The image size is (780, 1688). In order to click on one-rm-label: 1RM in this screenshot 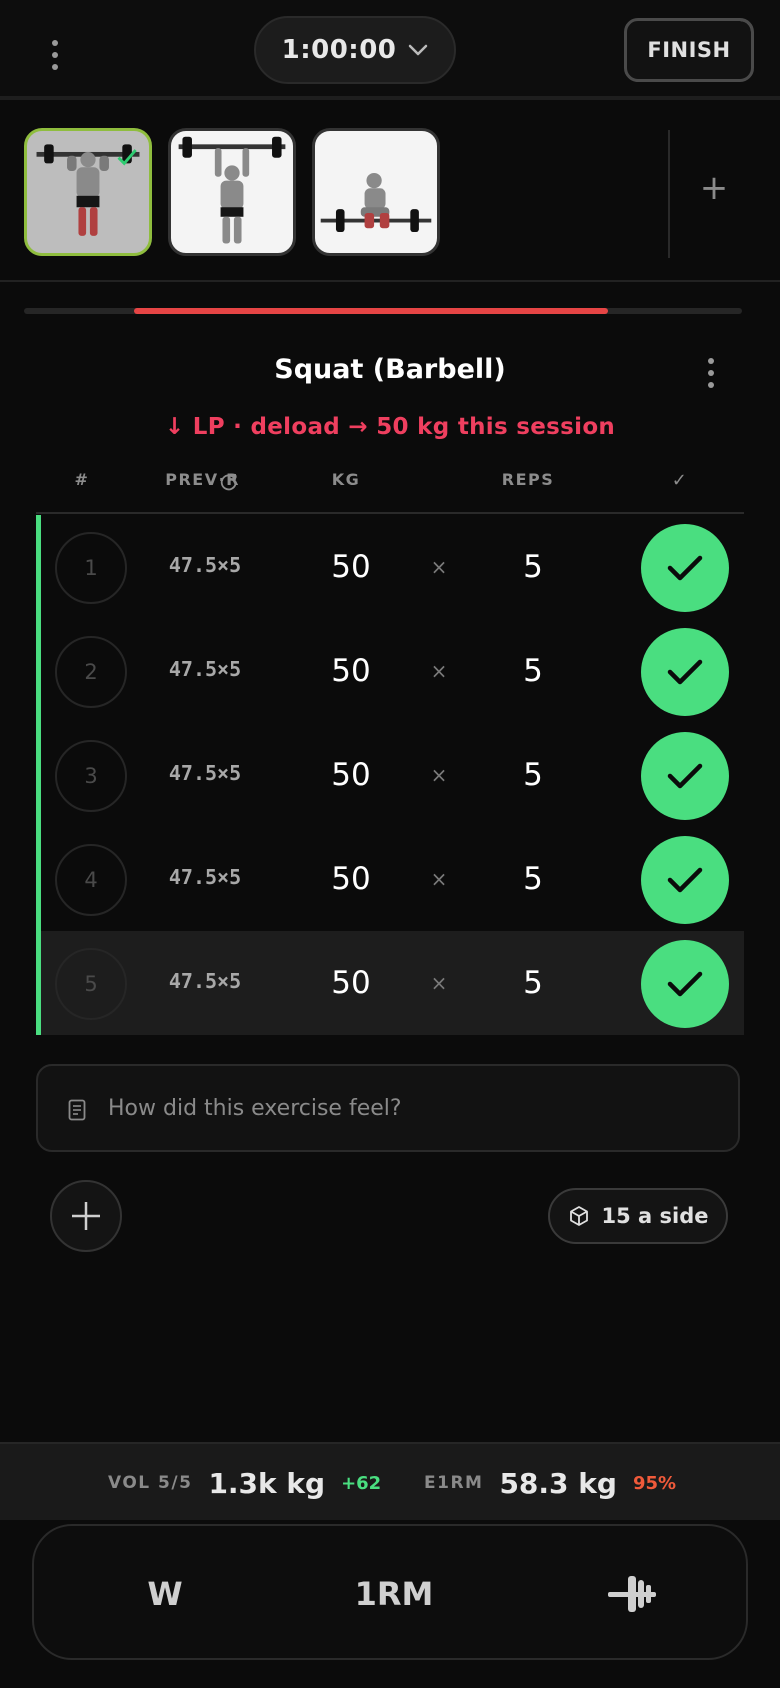, I will do `click(394, 1594)`.